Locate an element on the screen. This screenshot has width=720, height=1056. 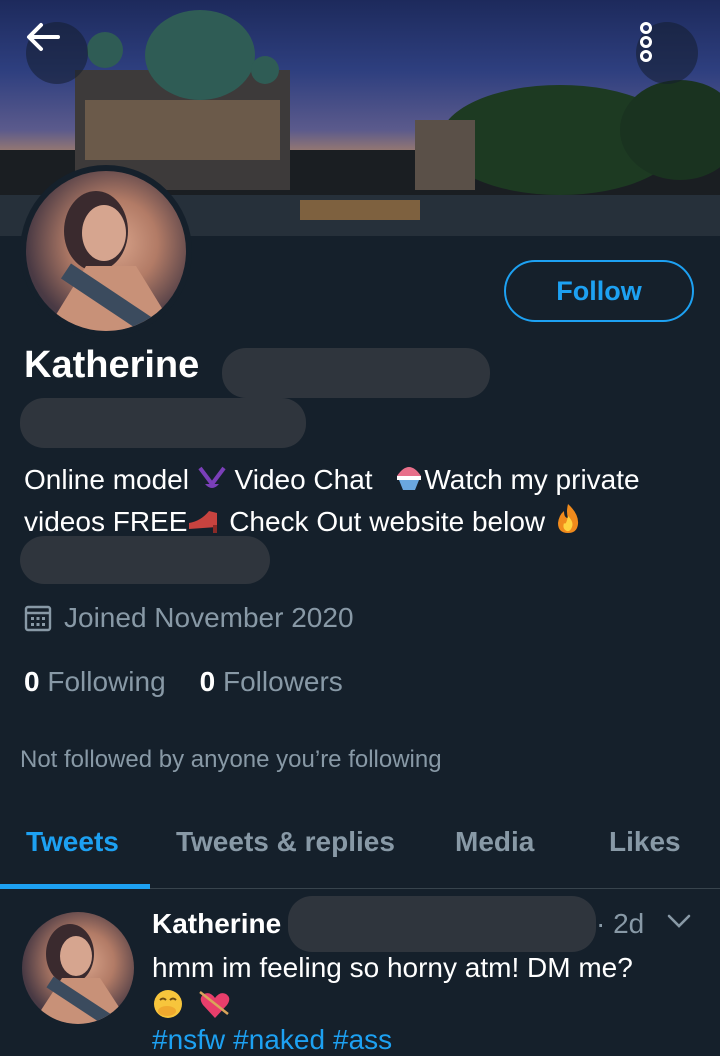
tweet-author-name: Katherine is located at coordinates (216, 924).